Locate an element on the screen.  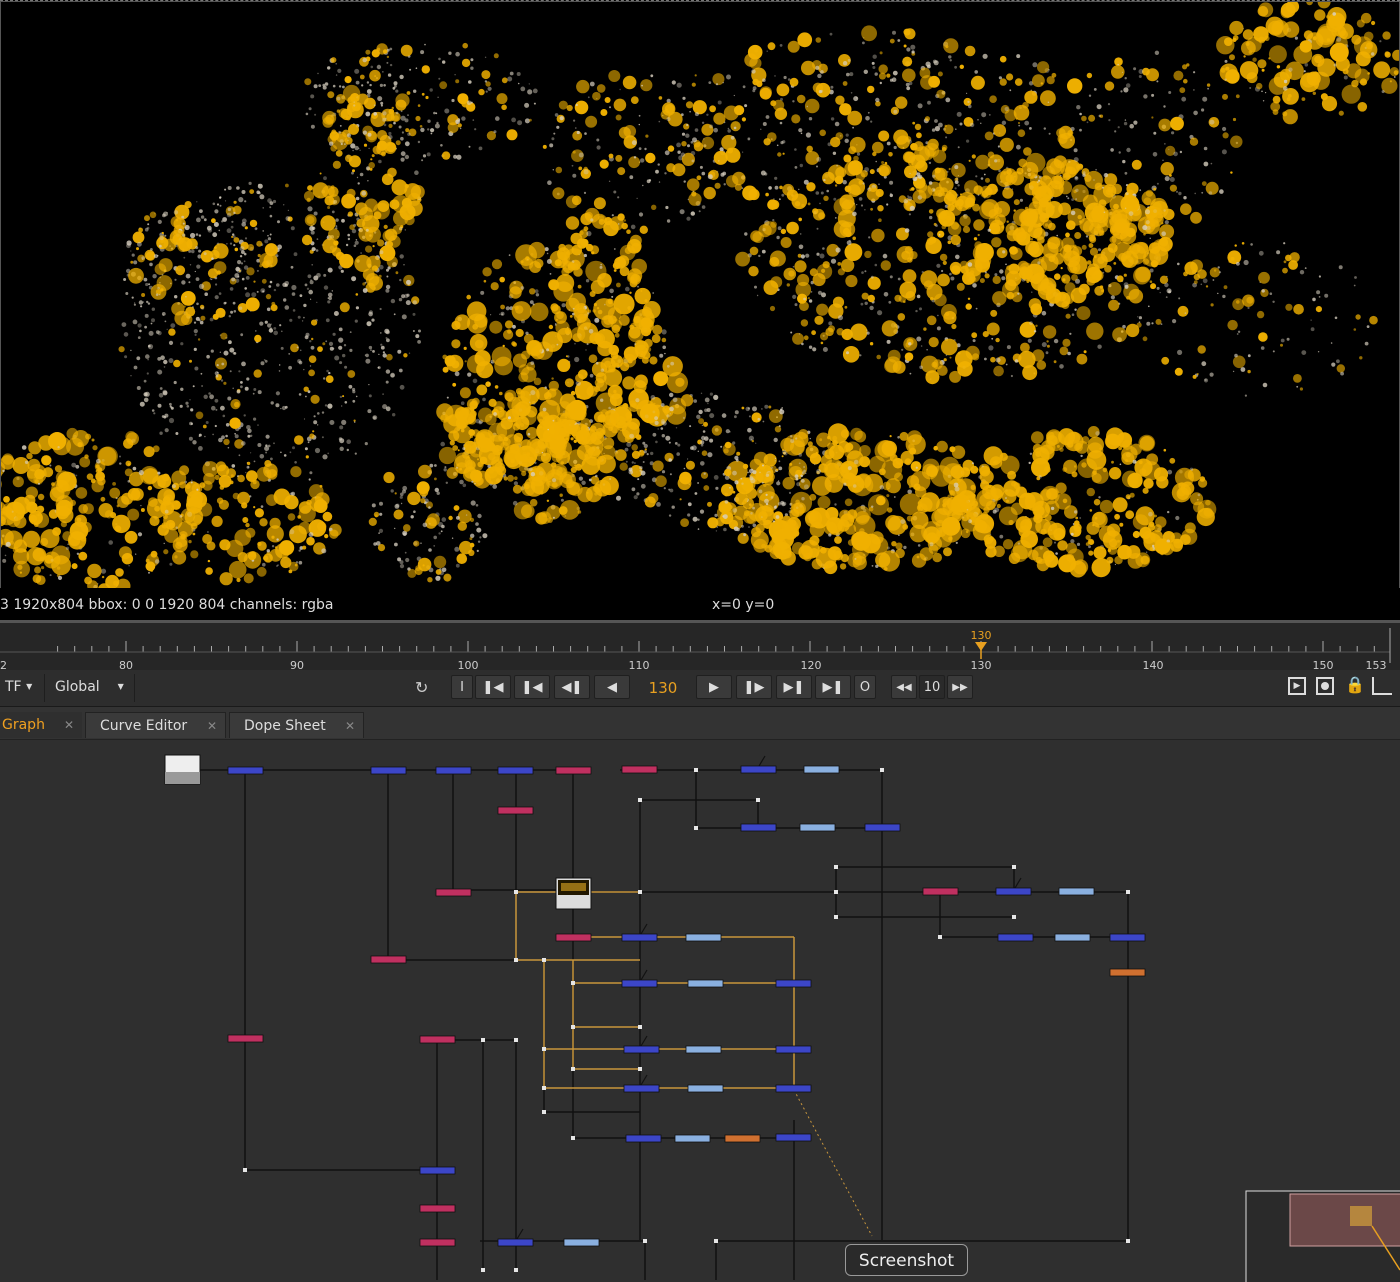
increment-field: 10 is located at coordinates (932, 687).